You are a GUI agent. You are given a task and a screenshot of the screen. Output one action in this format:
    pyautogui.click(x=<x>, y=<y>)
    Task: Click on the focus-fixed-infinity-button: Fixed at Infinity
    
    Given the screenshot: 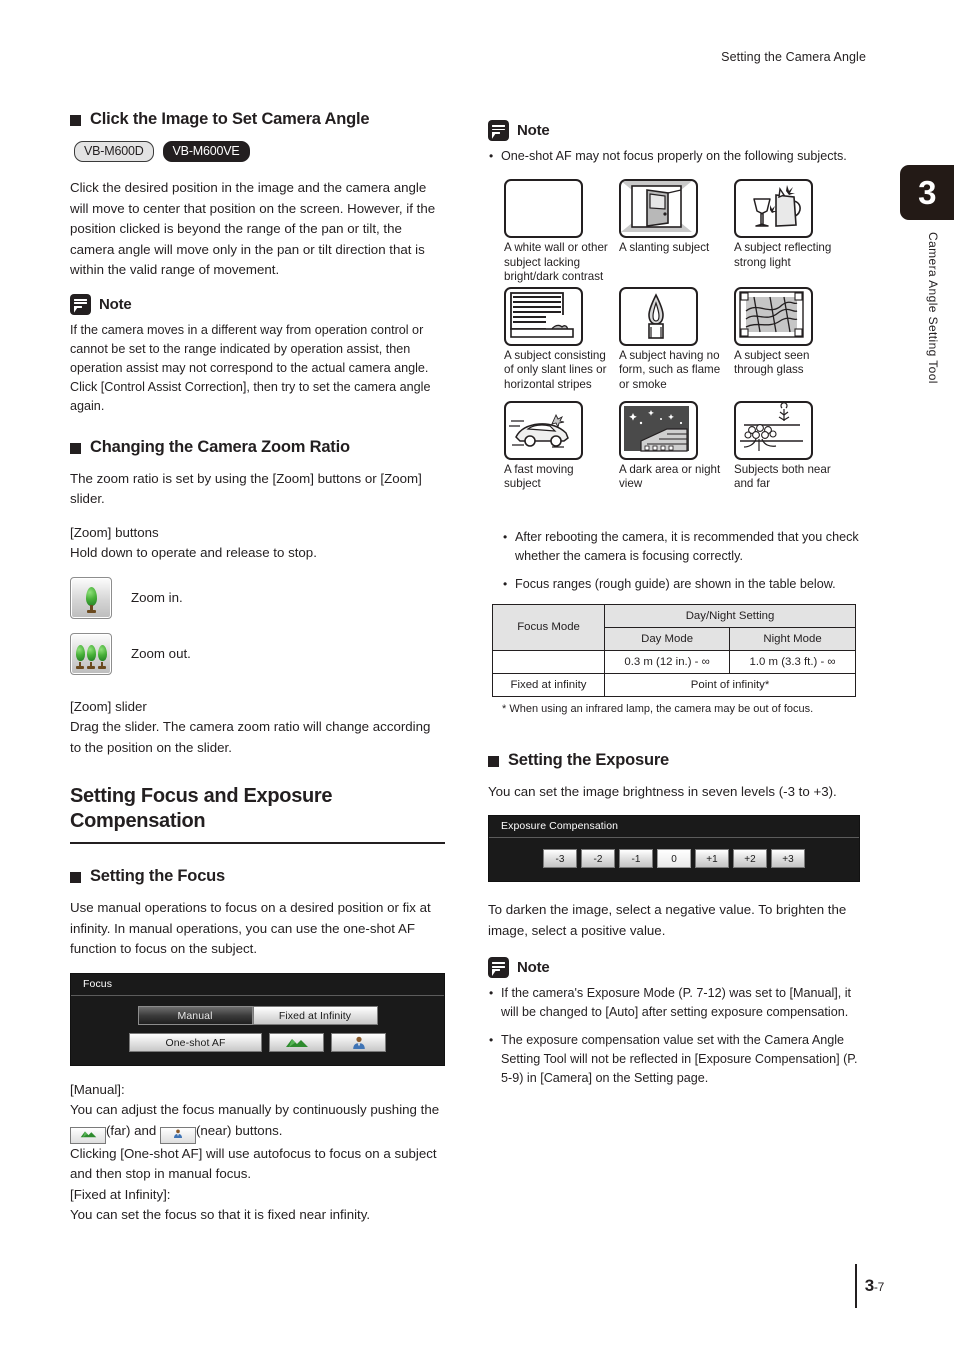 What is the action you would take?
    pyautogui.click(x=315, y=1015)
    